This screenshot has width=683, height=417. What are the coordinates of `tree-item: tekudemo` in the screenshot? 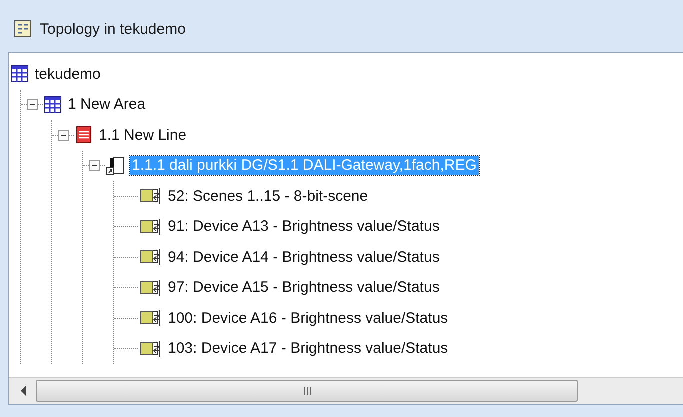 It's located at (68, 74).